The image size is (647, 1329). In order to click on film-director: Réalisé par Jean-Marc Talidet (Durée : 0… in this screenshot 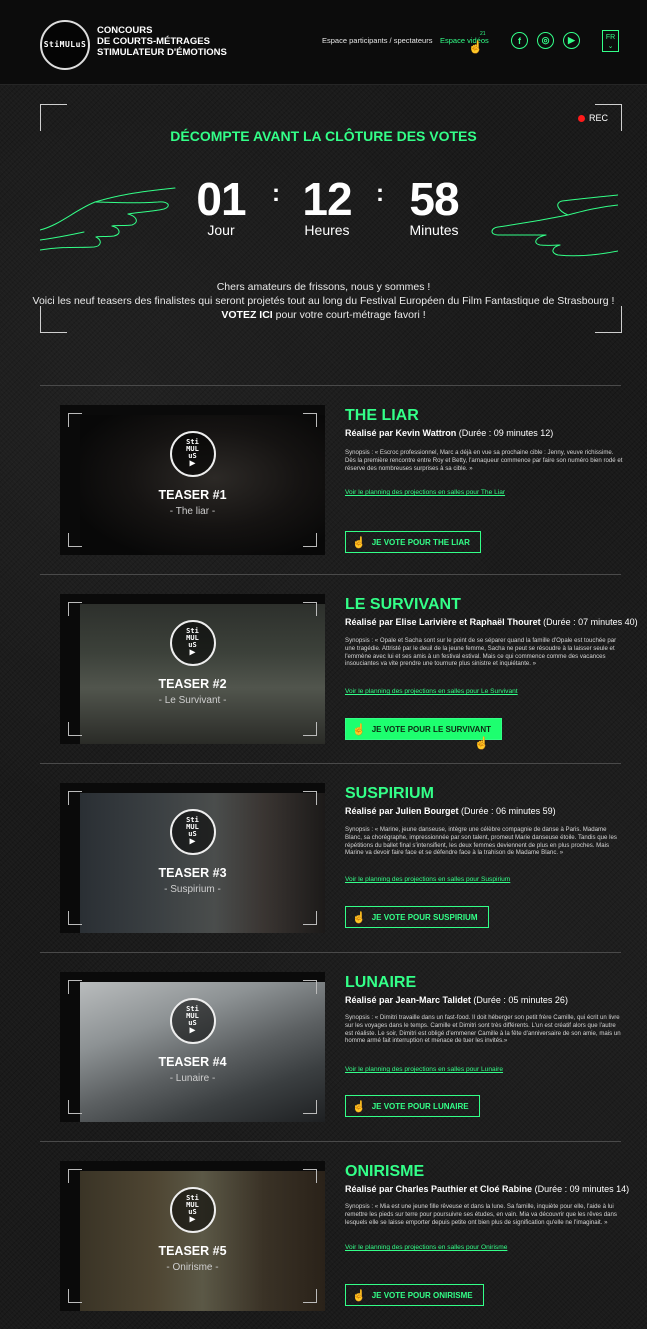, I will do `click(456, 1000)`.